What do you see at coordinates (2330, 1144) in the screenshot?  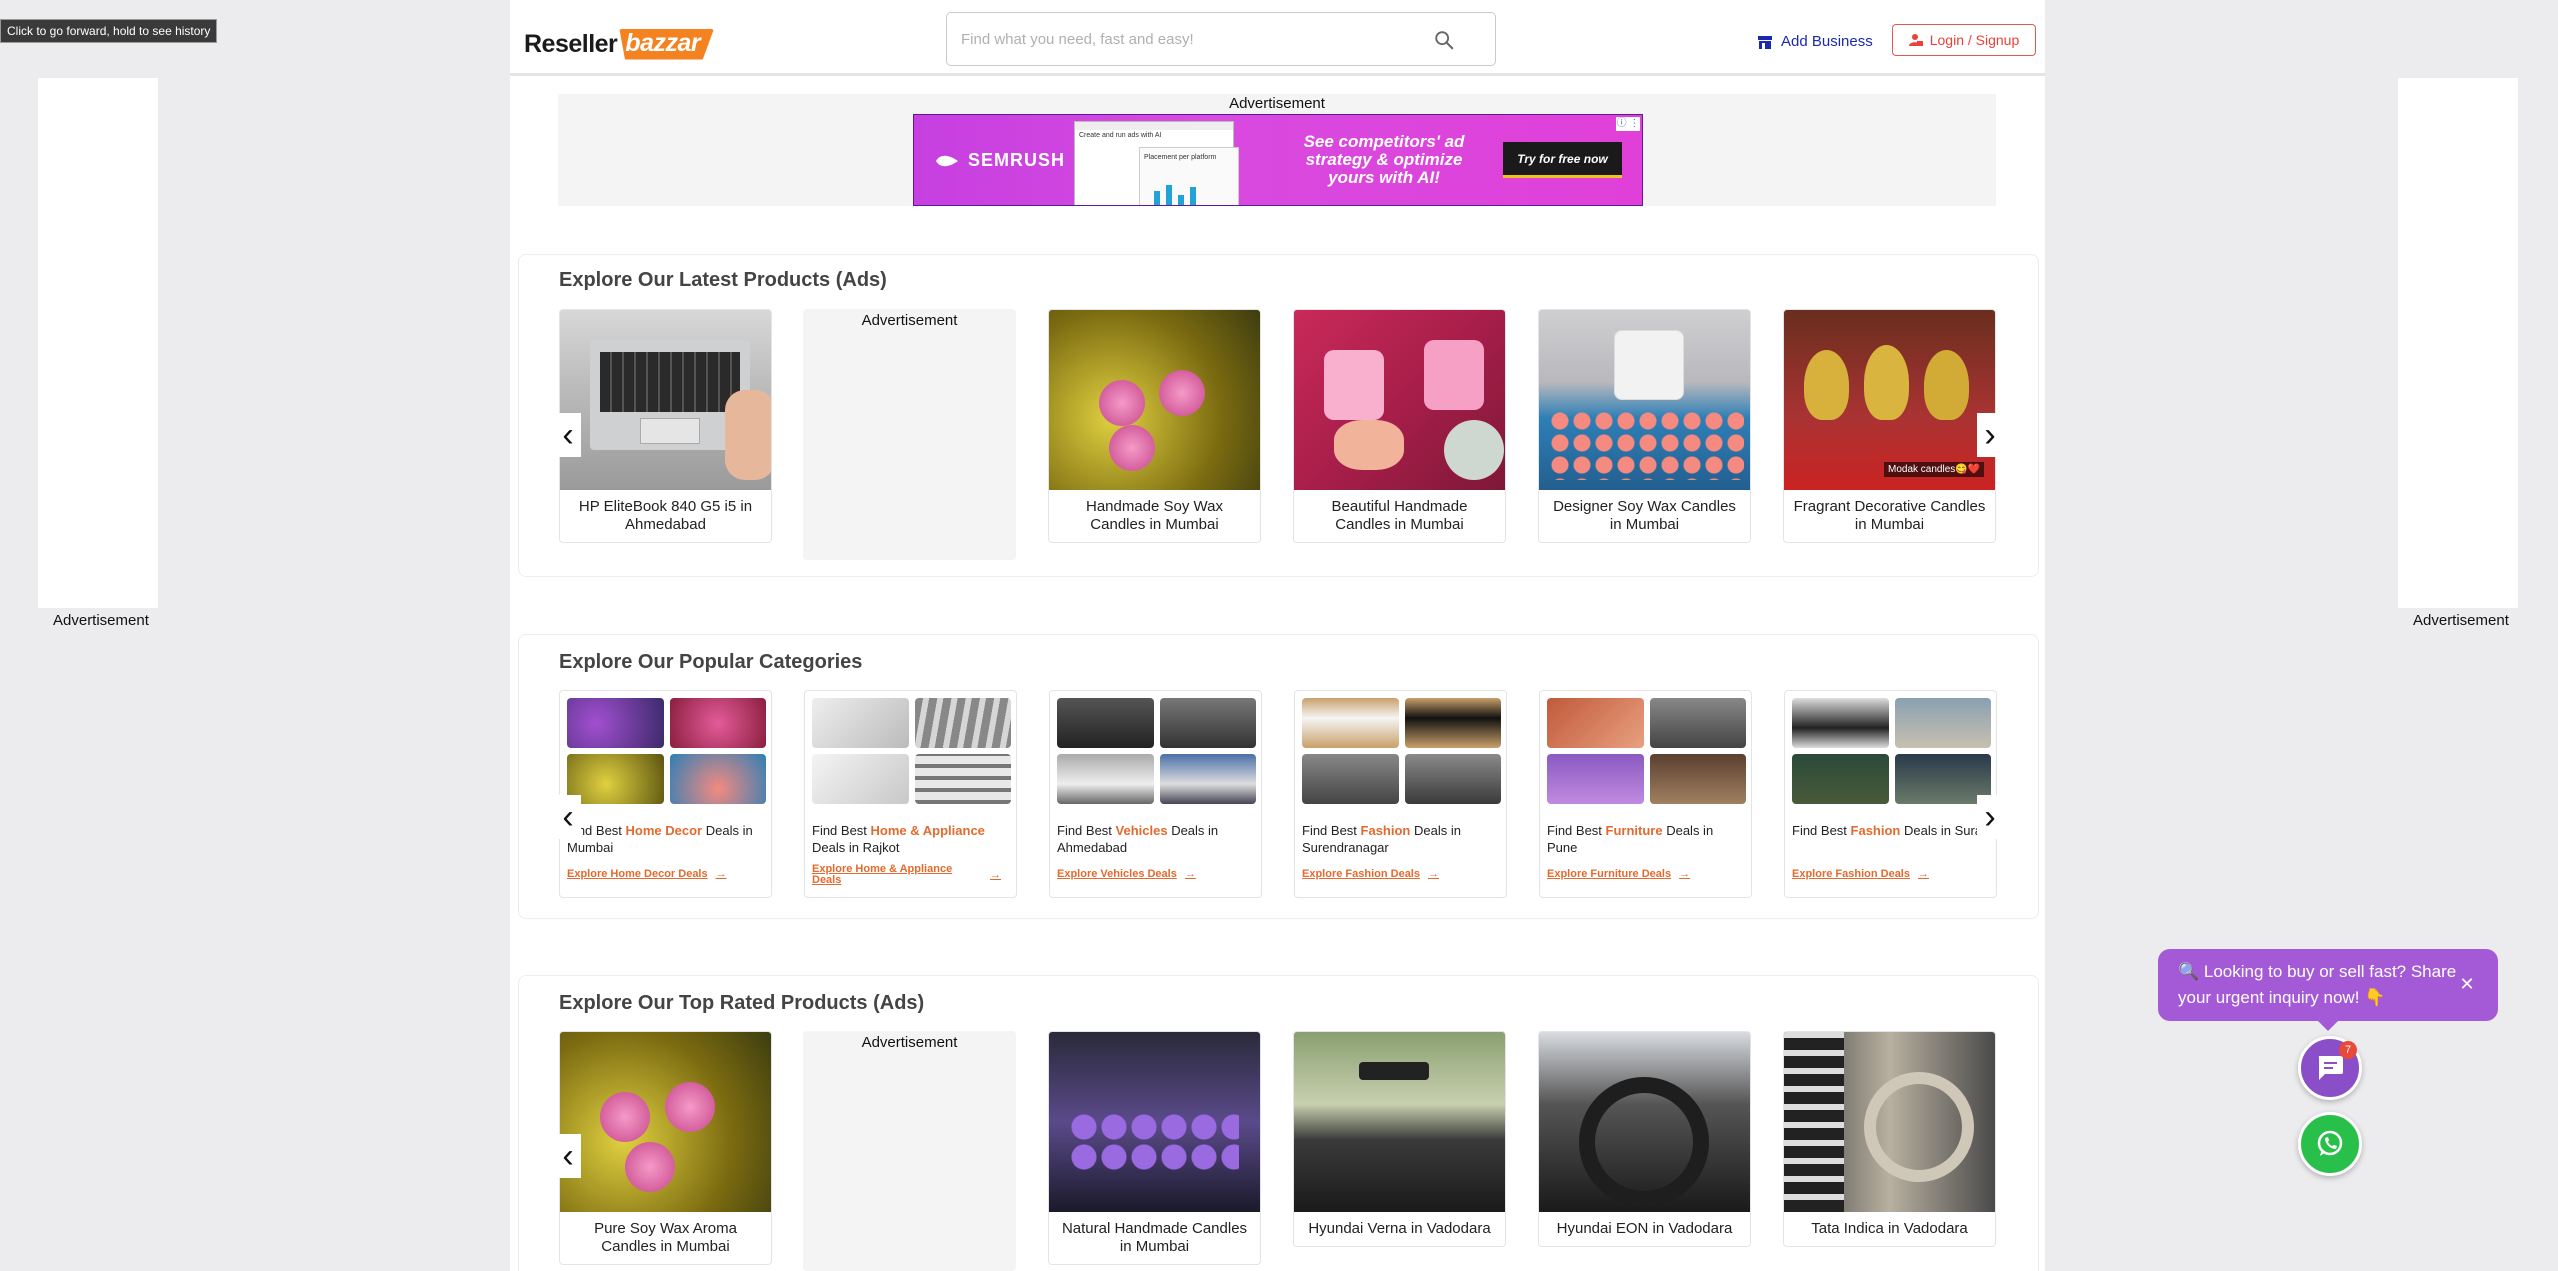 I see `whatsapp-button` at bounding box center [2330, 1144].